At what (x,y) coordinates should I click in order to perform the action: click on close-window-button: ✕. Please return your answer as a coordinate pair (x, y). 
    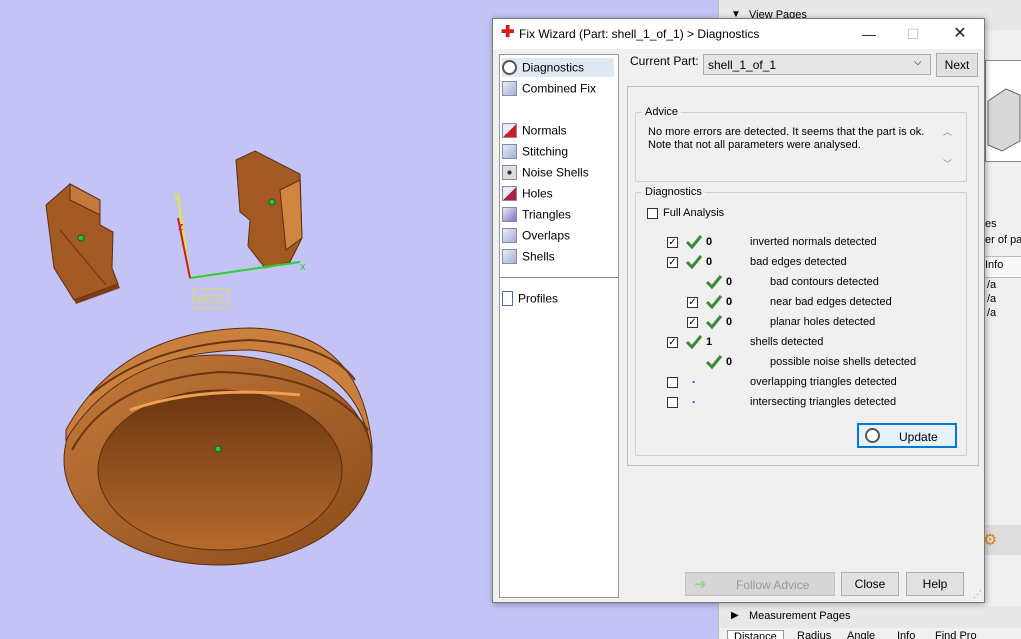
    Looking at the image, I should click on (960, 34).